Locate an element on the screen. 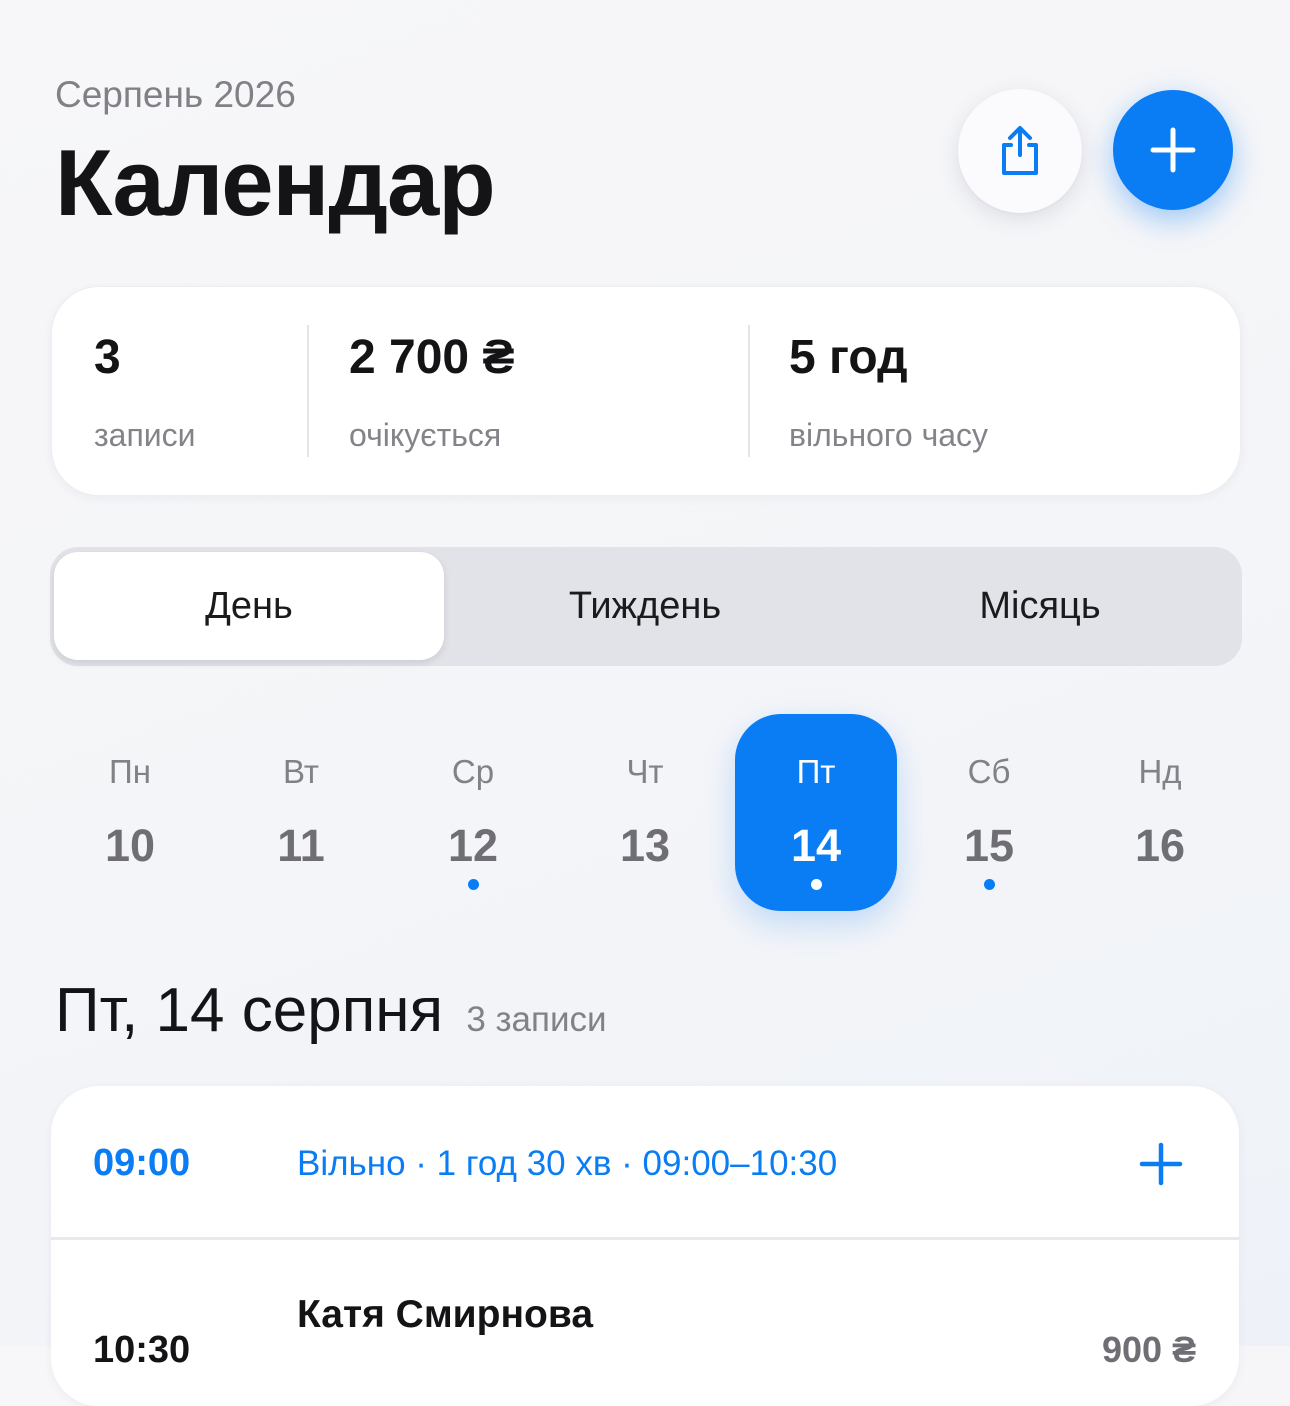 This screenshot has height=1406, width=1290. free-slot: 09:00 Вільно · 1 год 30 хв · 09:00–10:30 is located at coordinates (645, 1163).